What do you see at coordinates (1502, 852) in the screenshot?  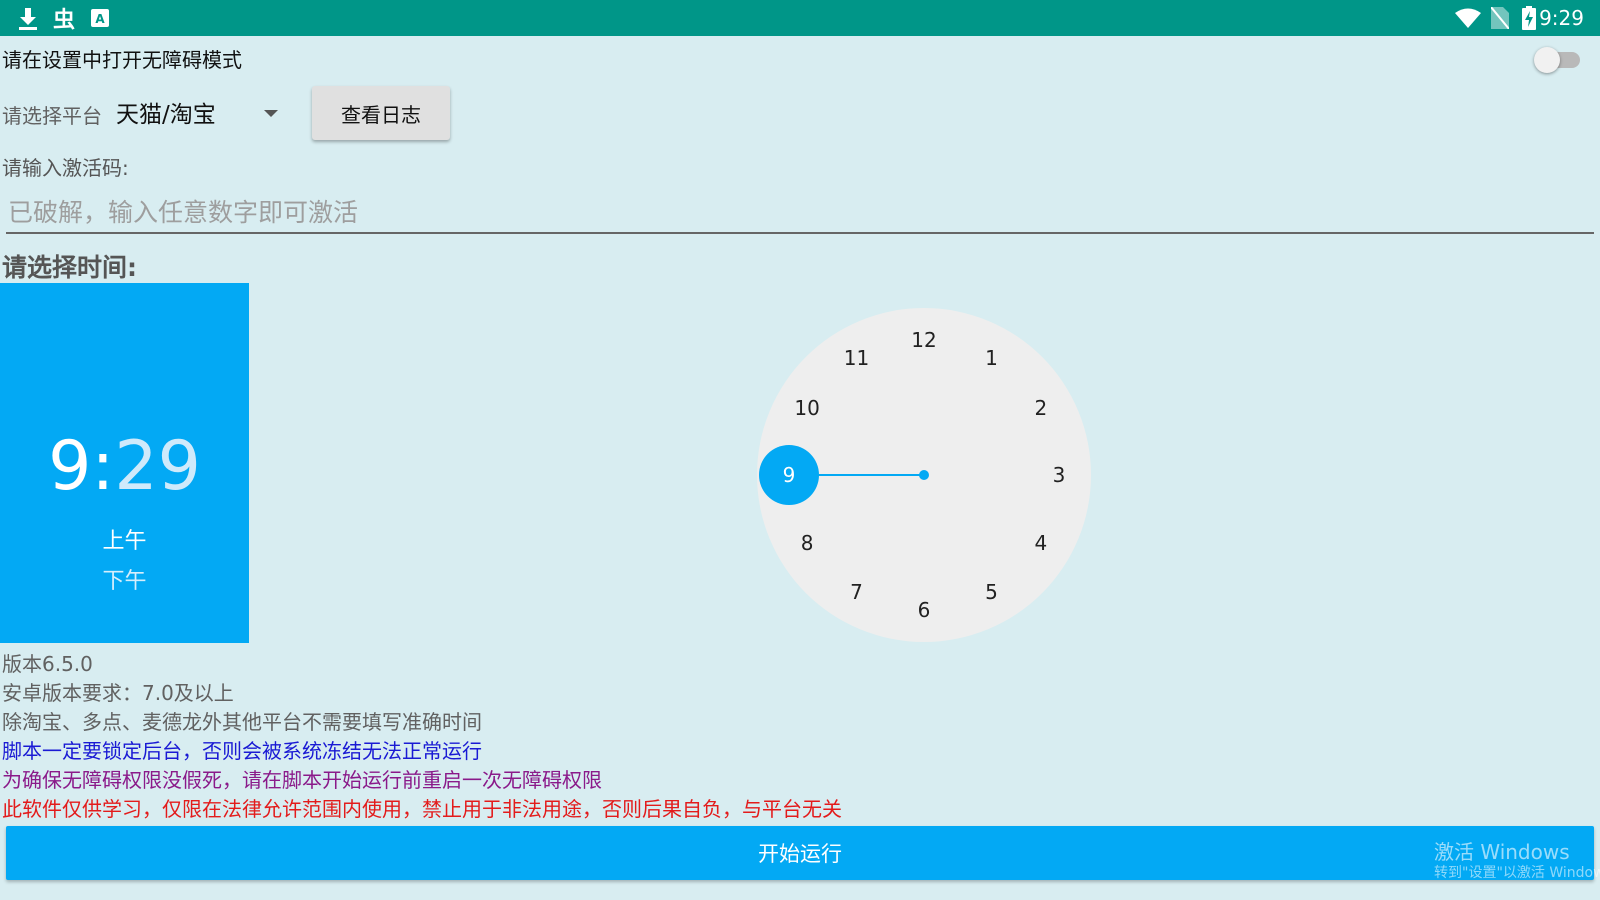 I see `windows-activation-watermark: 激活 Windows` at bounding box center [1502, 852].